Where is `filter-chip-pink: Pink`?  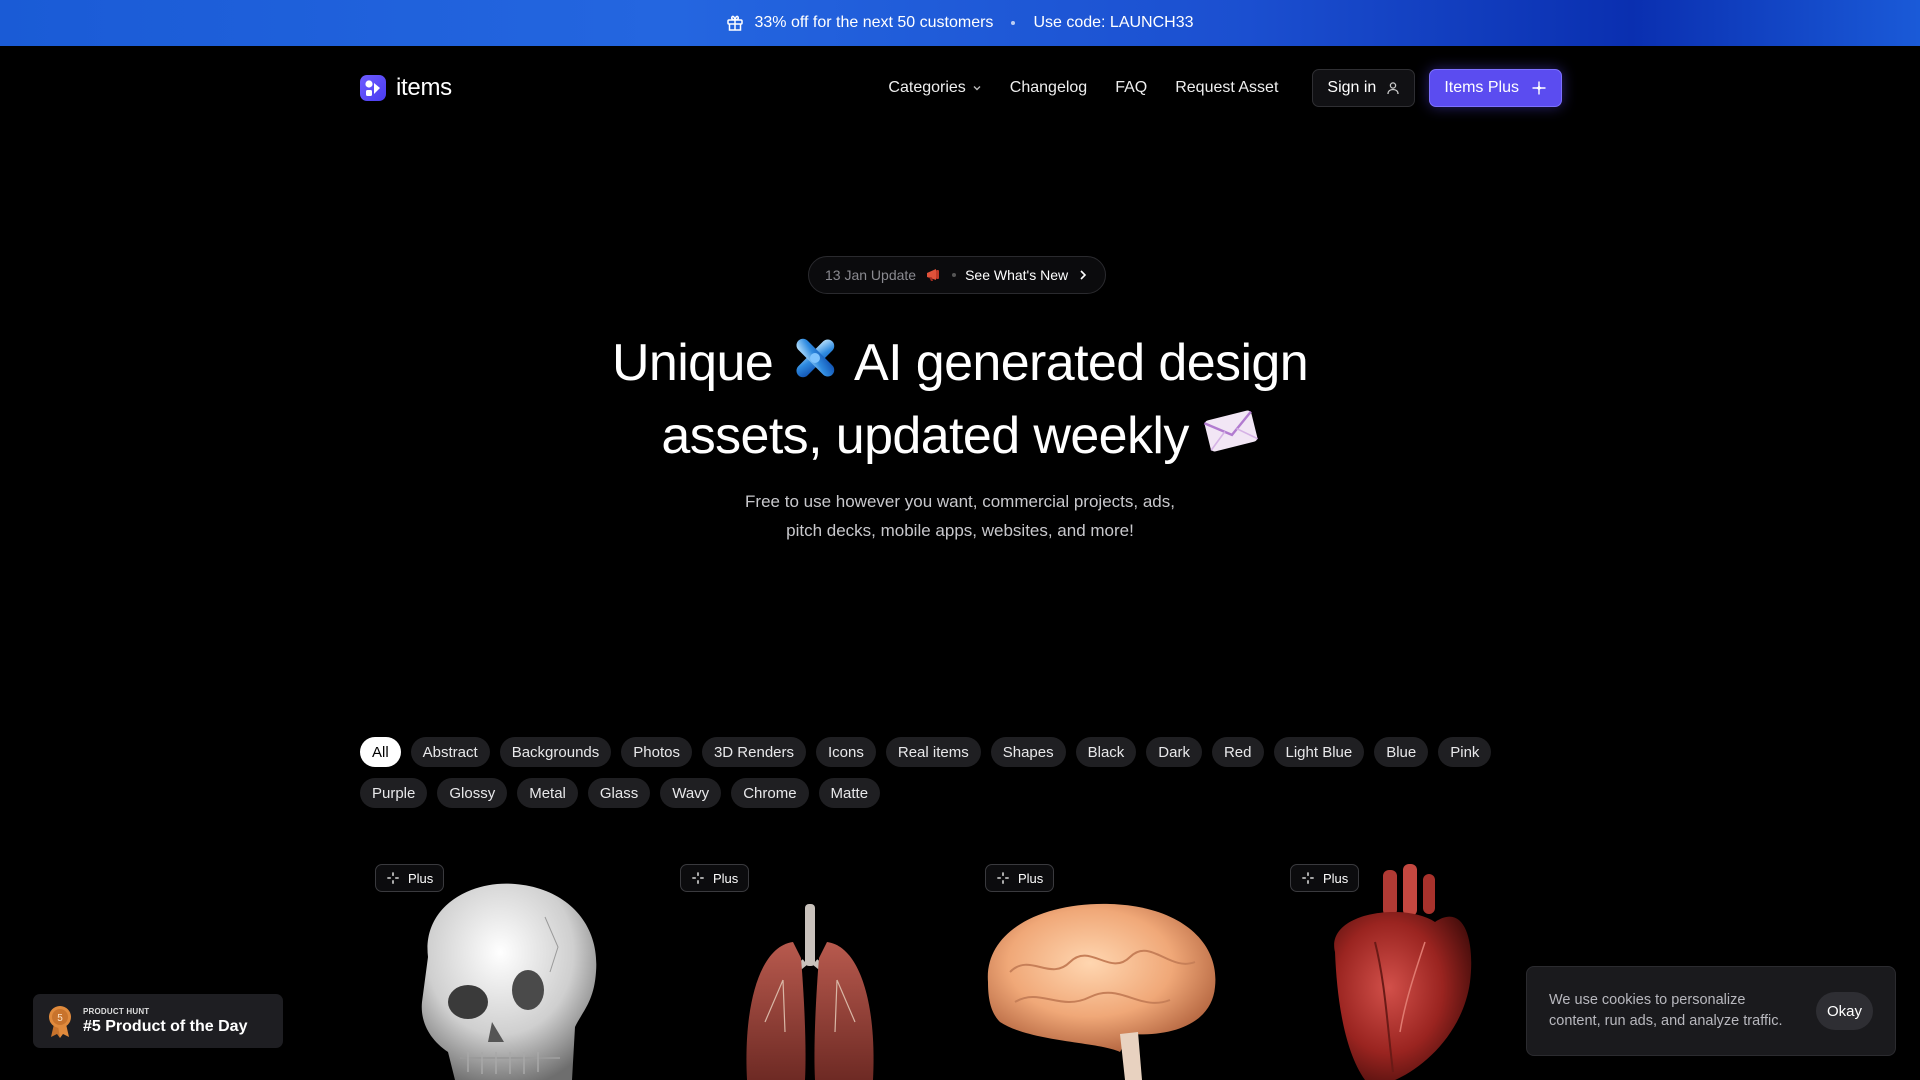 filter-chip-pink: Pink is located at coordinates (1465, 752).